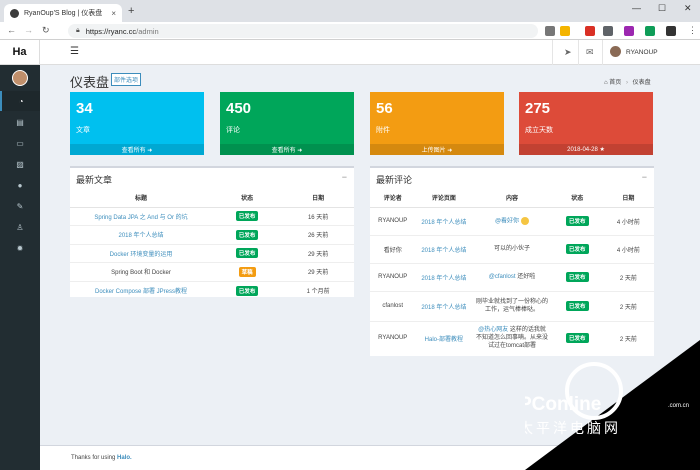  What do you see at coordinates (568, 52) in the screenshot?
I see `navigation-arrow-icon: ➤` at bounding box center [568, 52].